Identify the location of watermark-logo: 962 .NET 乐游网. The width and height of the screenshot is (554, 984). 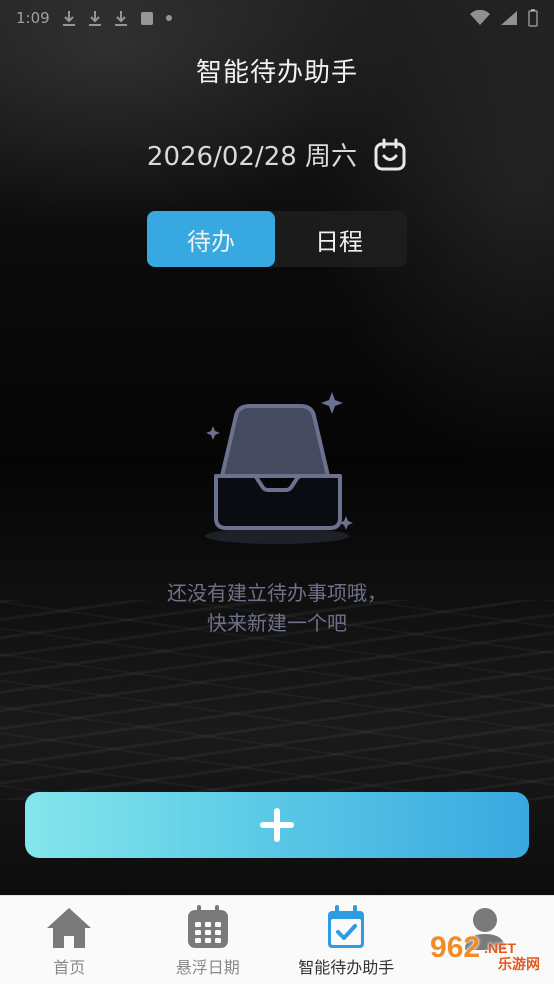
(473, 948).